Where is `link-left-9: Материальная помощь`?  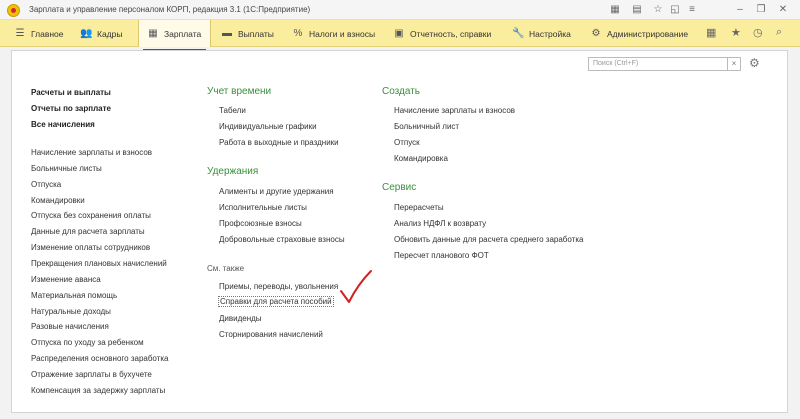
link-left-9: Материальная помощь is located at coordinates (74, 295).